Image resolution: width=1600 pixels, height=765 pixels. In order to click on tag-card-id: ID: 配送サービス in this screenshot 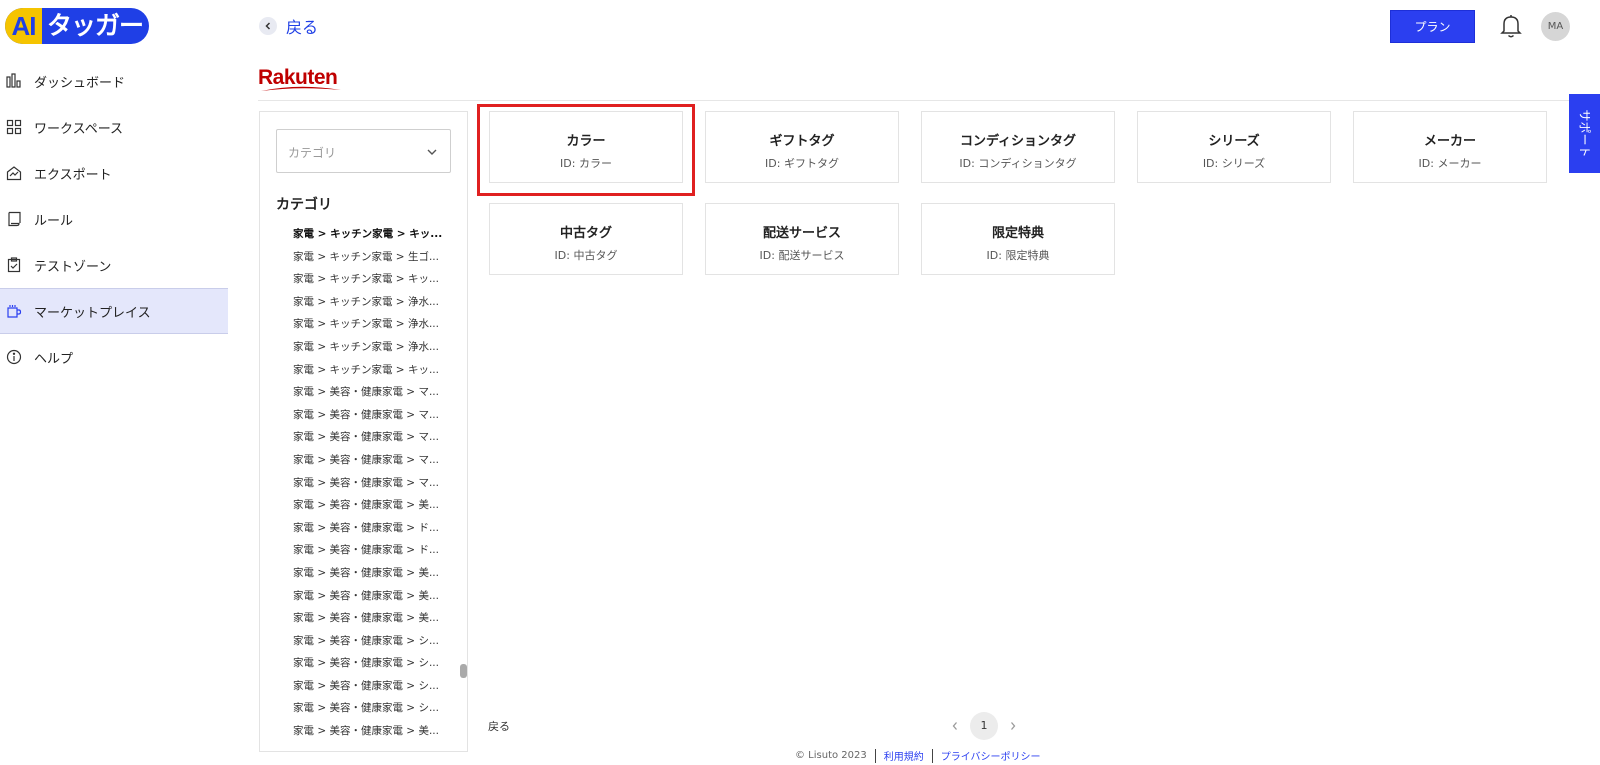, I will do `click(802, 255)`.